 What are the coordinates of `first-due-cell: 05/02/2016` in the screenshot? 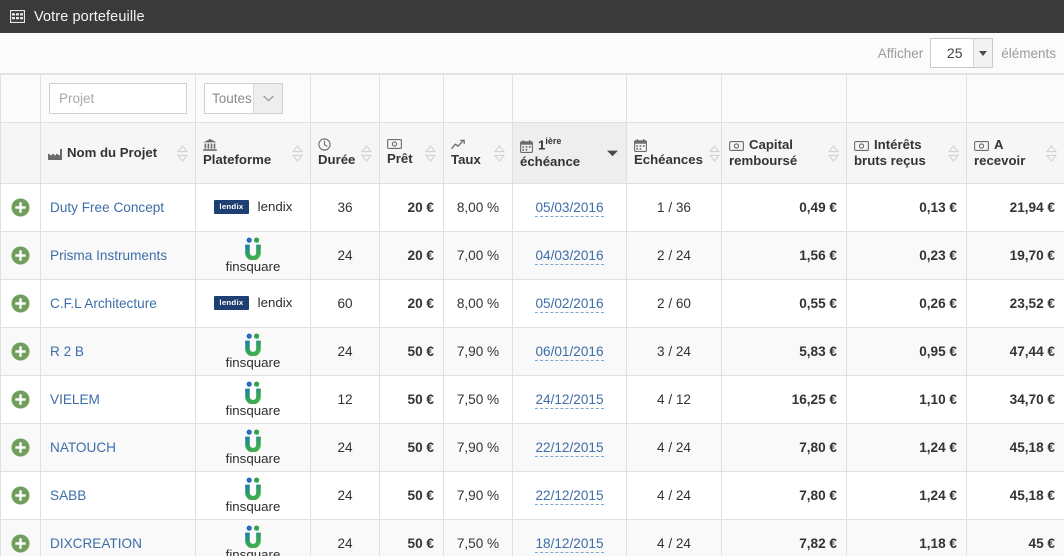 It's located at (569, 303).